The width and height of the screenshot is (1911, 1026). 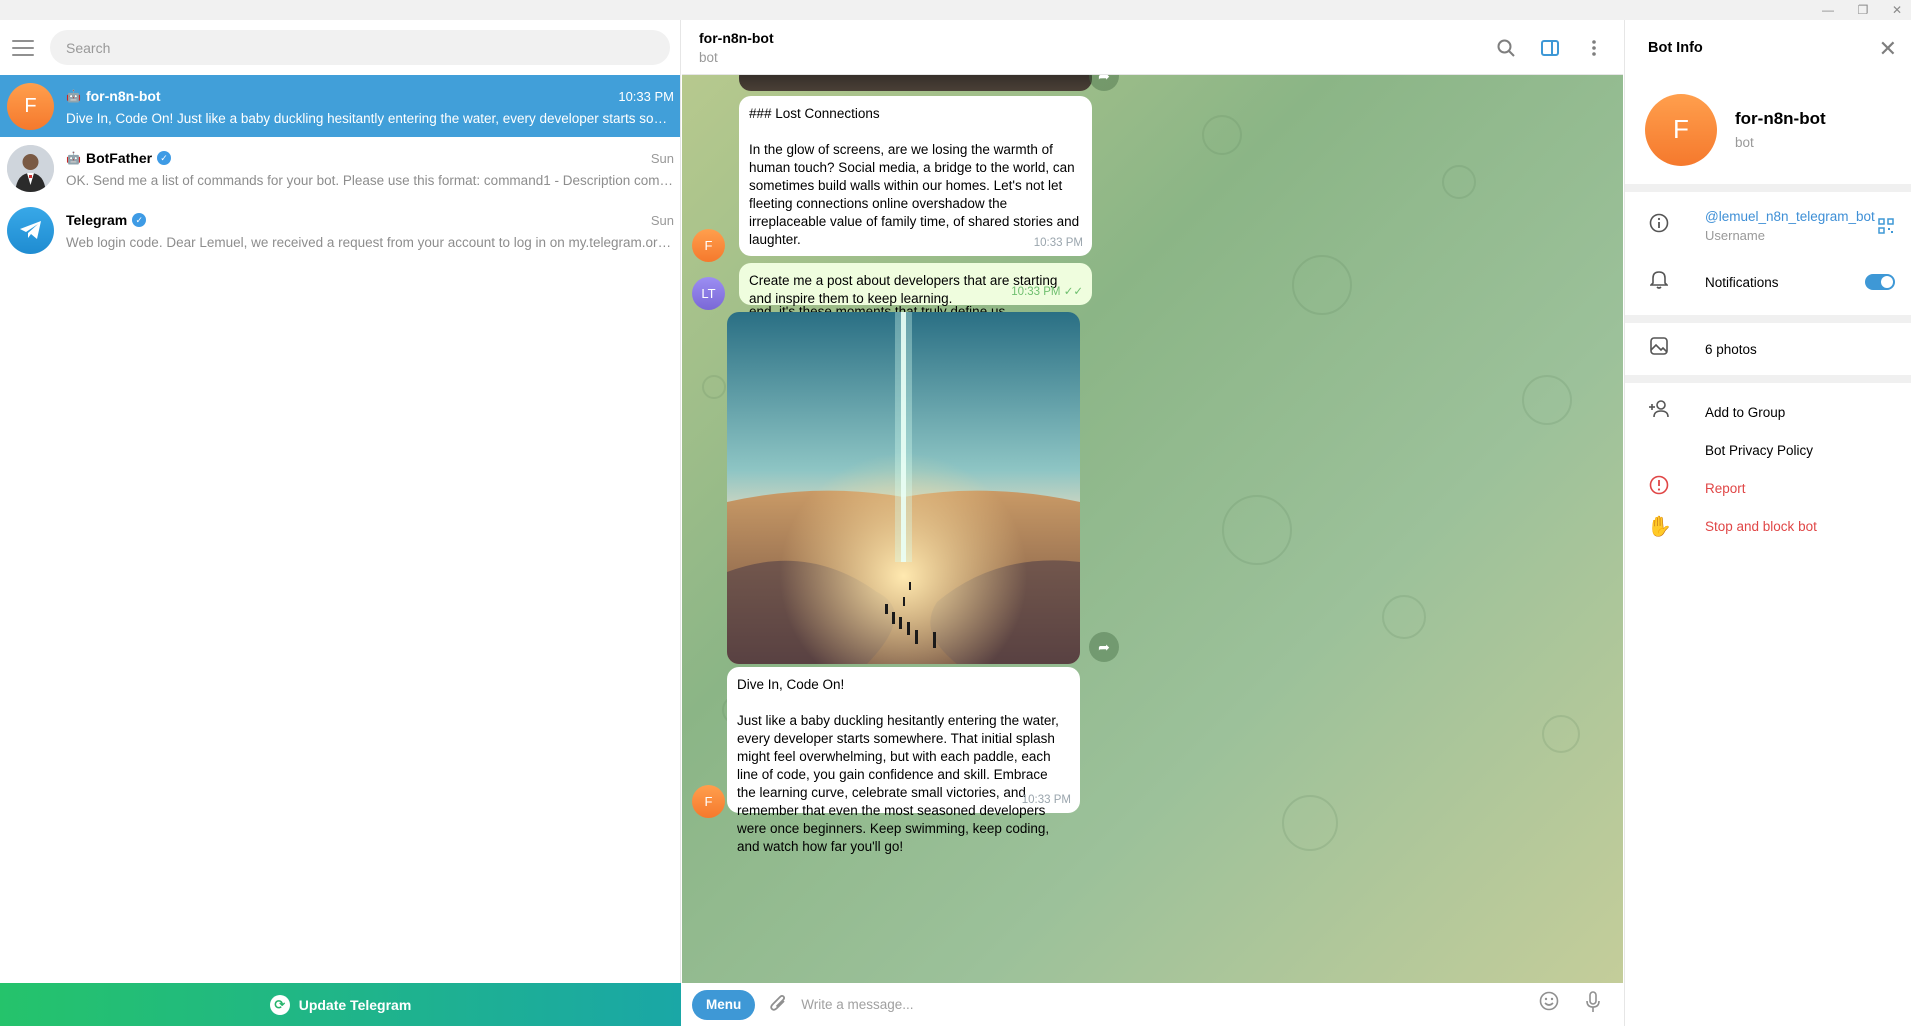 What do you see at coordinates (119, 158) in the screenshot?
I see `chat-name: BotFather` at bounding box center [119, 158].